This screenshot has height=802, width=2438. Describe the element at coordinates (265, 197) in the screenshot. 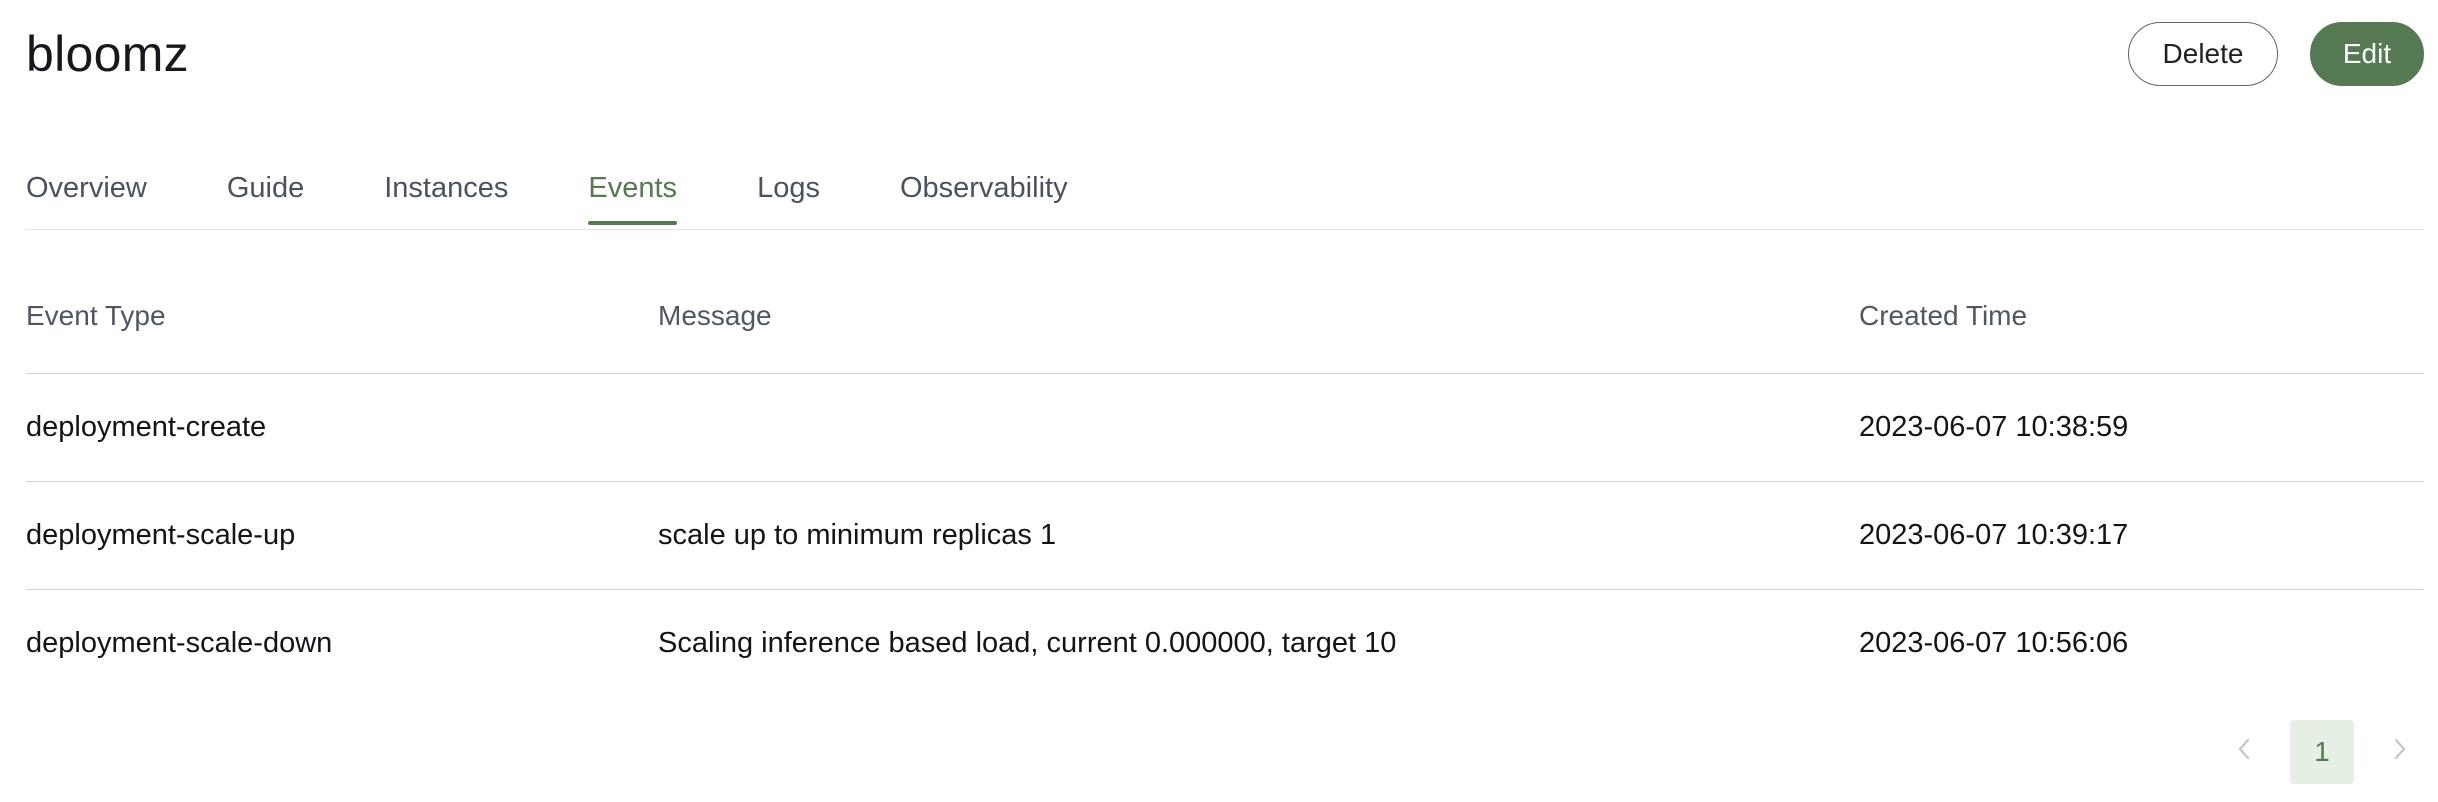

I see `tab-guide: Guide` at that location.